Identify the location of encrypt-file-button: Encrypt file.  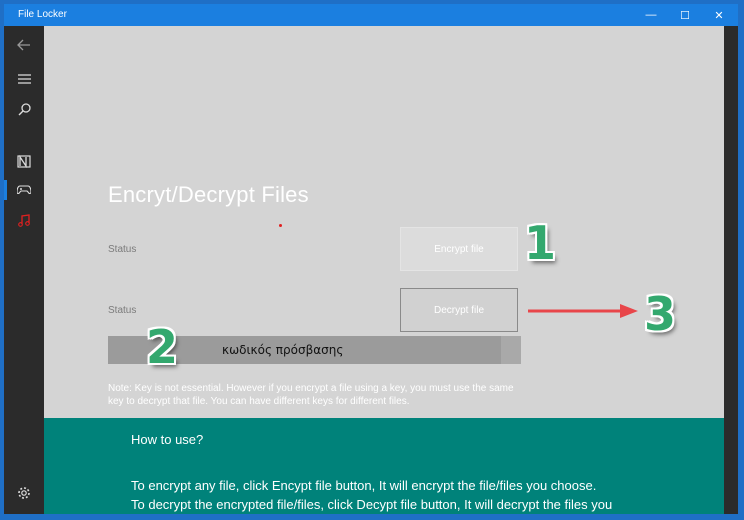
(459, 249).